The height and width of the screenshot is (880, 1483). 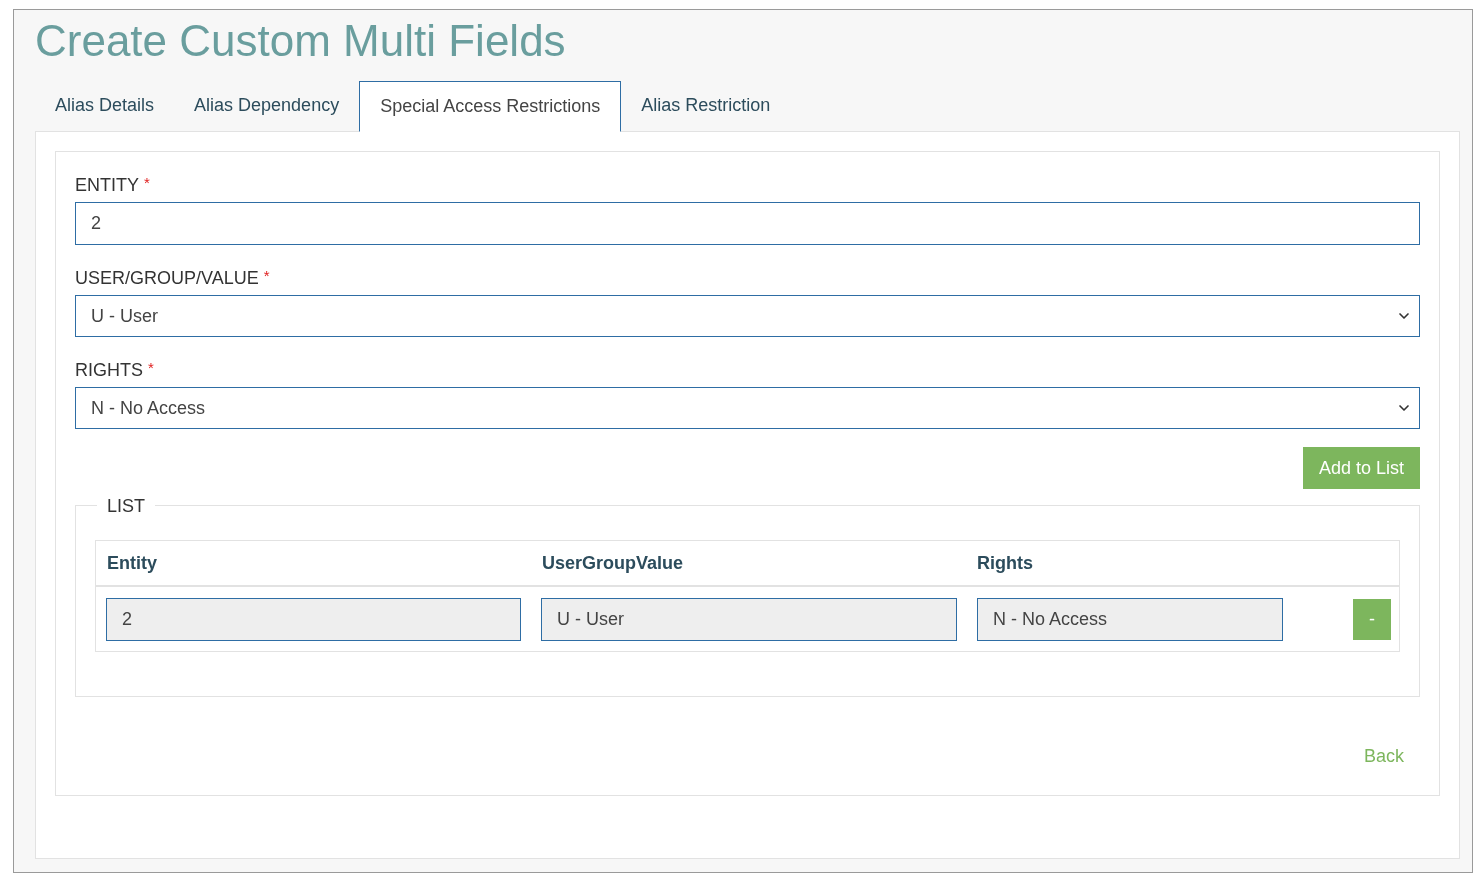 I want to click on page-title: Create Custom Multi Fields, so click(x=301, y=41).